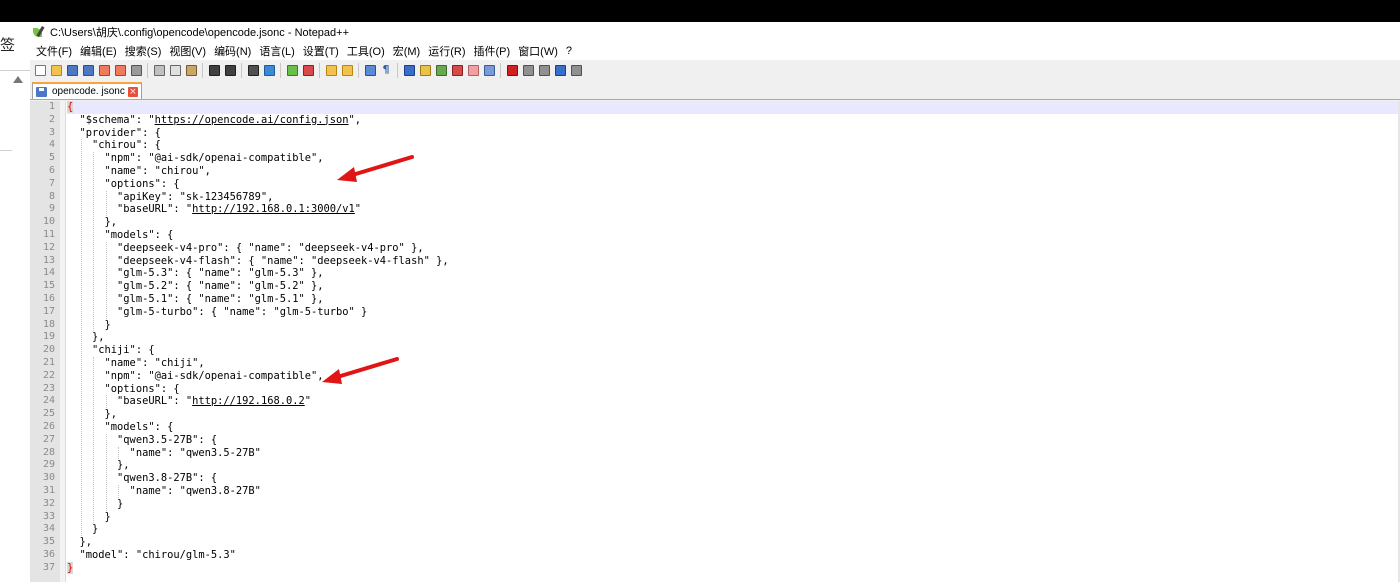 This screenshot has width=1400, height=582. What do you see at coordinates (195, 286) in the screenshot?
I see `code-line: "glm-5.2": { "name": "glm-5.2" },` at bounding box center [195, 286].